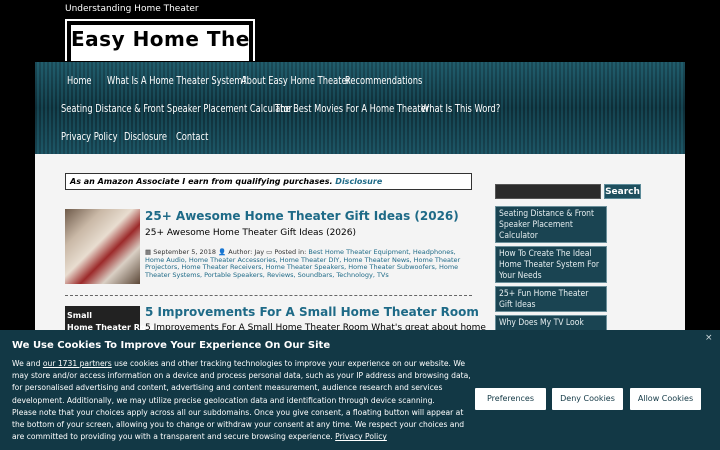  Describe the element at coordinates (665, 399) in the screenshot. I see `allow-cookies-button: Allow Cookies` at that location.